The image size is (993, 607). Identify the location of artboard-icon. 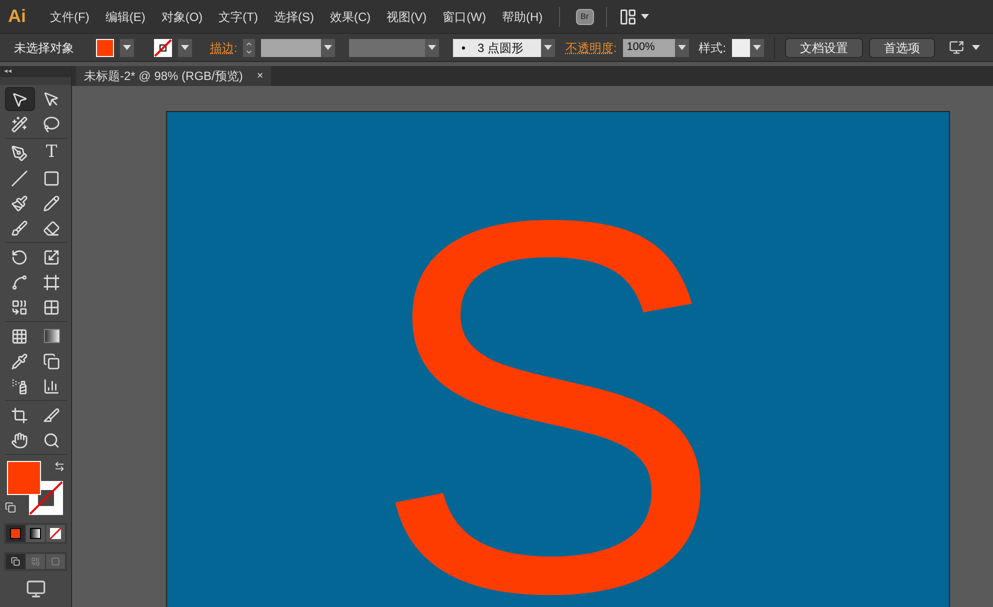
(19, 415).